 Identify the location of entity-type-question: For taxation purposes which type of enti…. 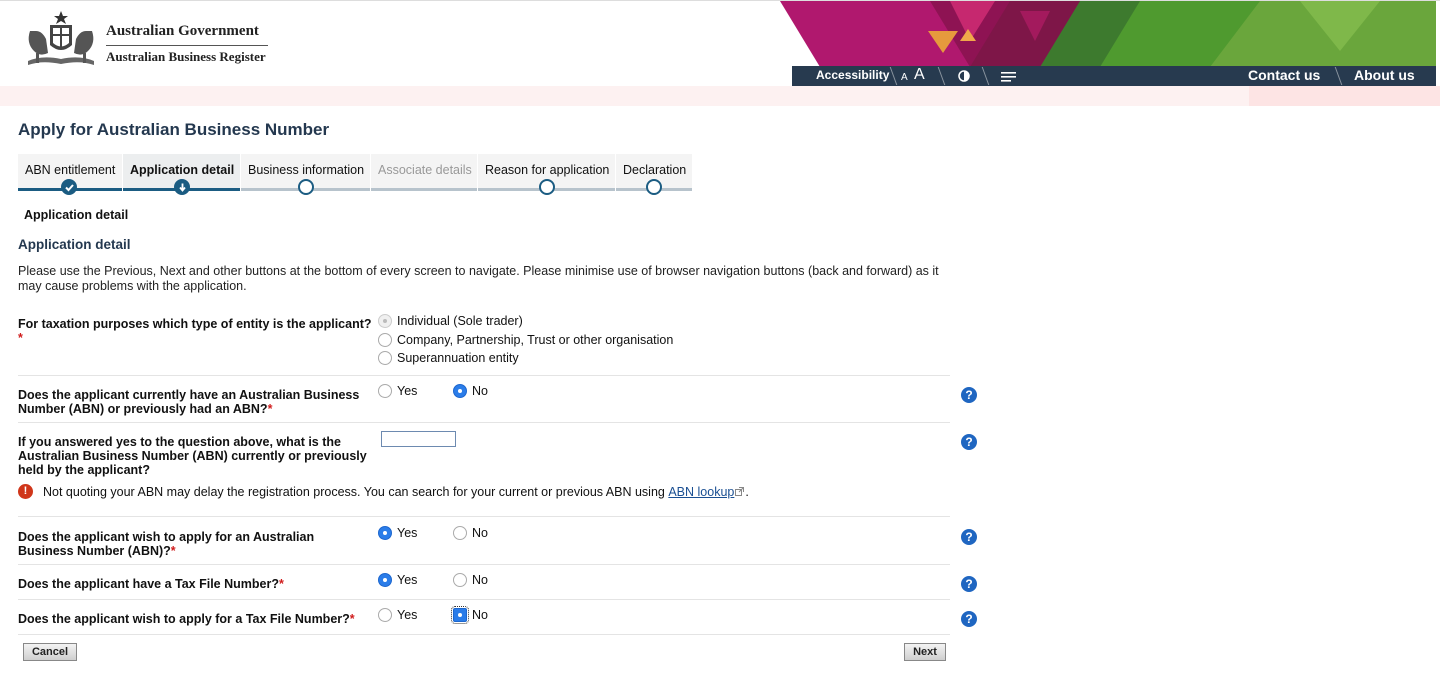
(195, 331).